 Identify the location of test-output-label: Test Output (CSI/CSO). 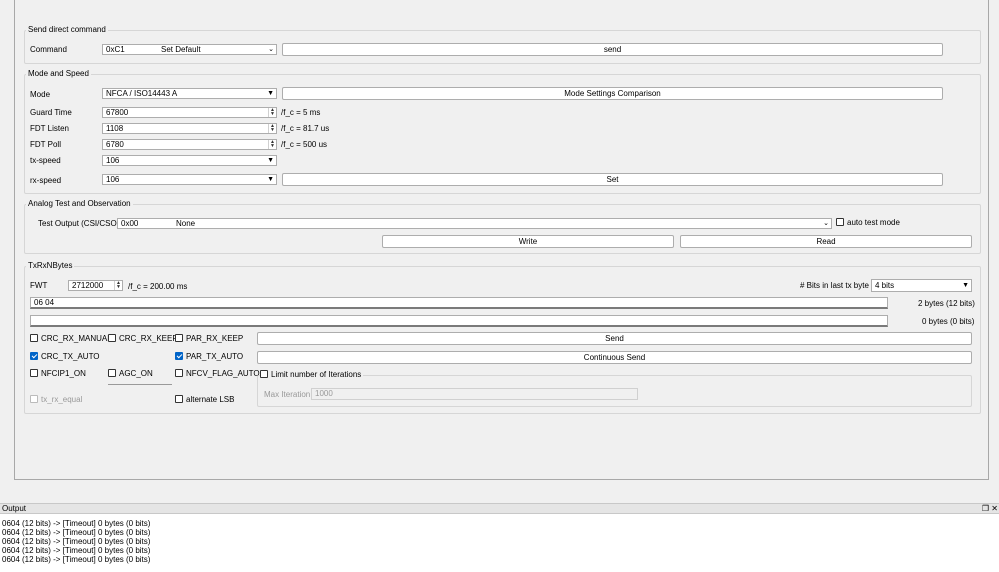
(79, 223).